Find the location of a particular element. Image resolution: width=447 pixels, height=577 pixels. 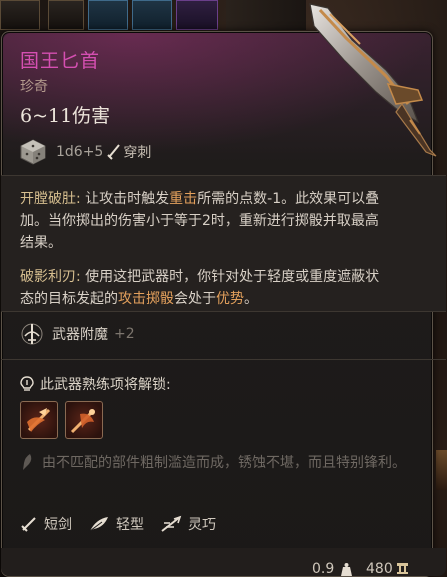

property-light: 轻型 is located at coordinates (116, 524).